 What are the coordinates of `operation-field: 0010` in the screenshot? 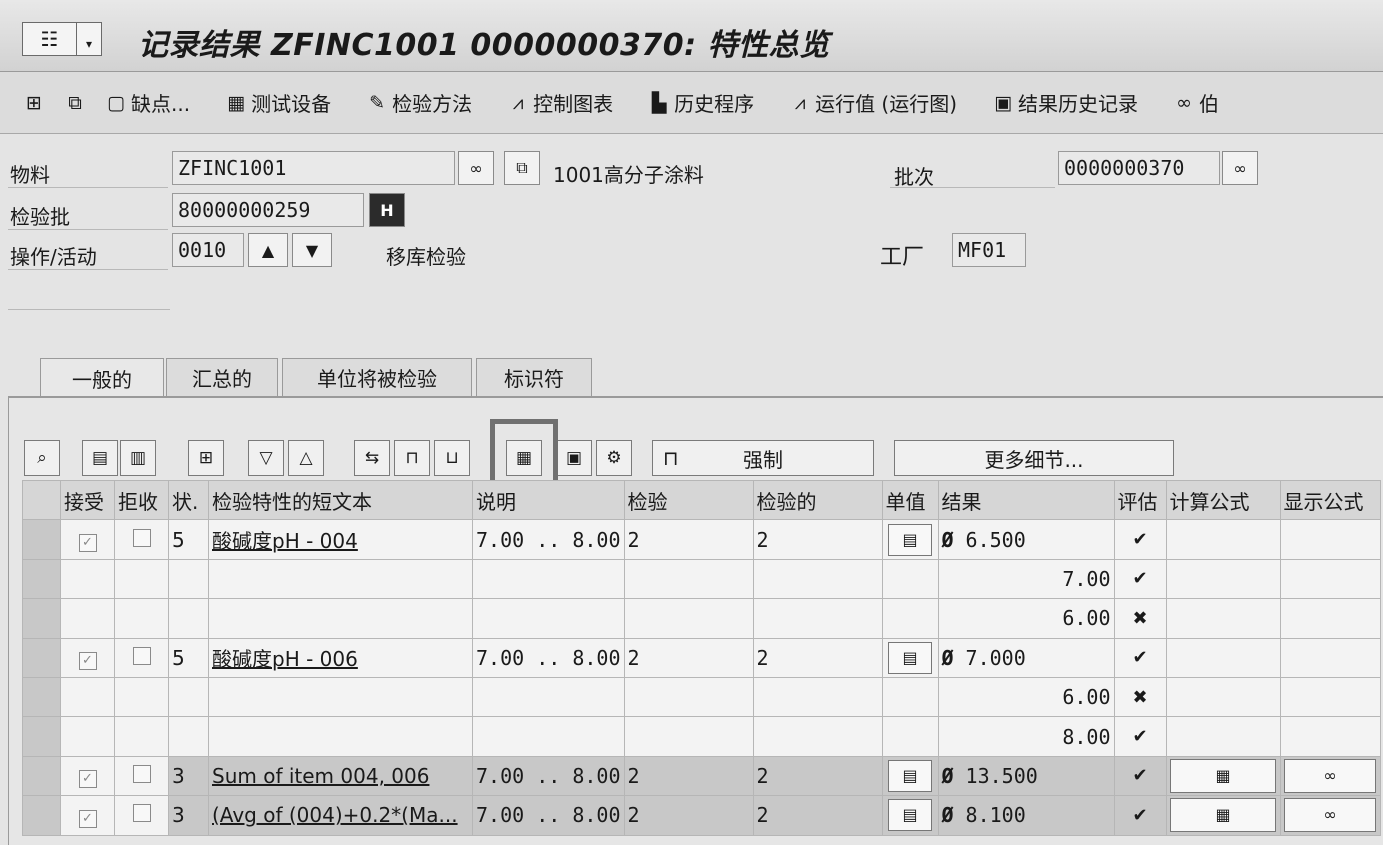 It's located at (208, 250).